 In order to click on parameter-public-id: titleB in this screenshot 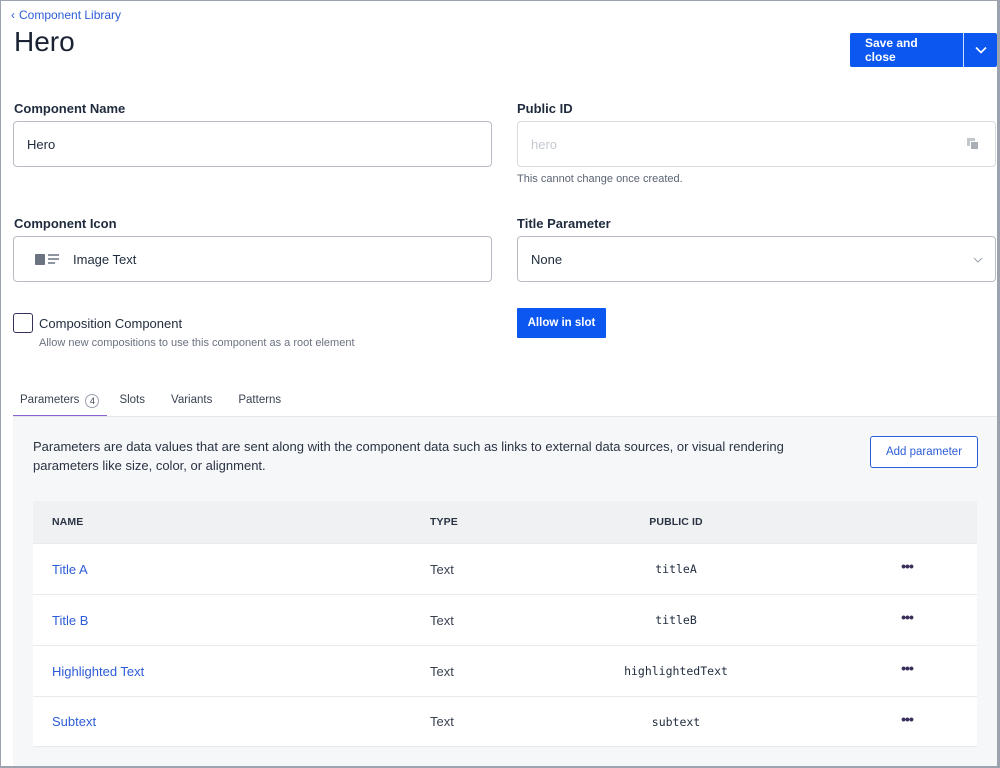, I will do `click(676, 620)`.